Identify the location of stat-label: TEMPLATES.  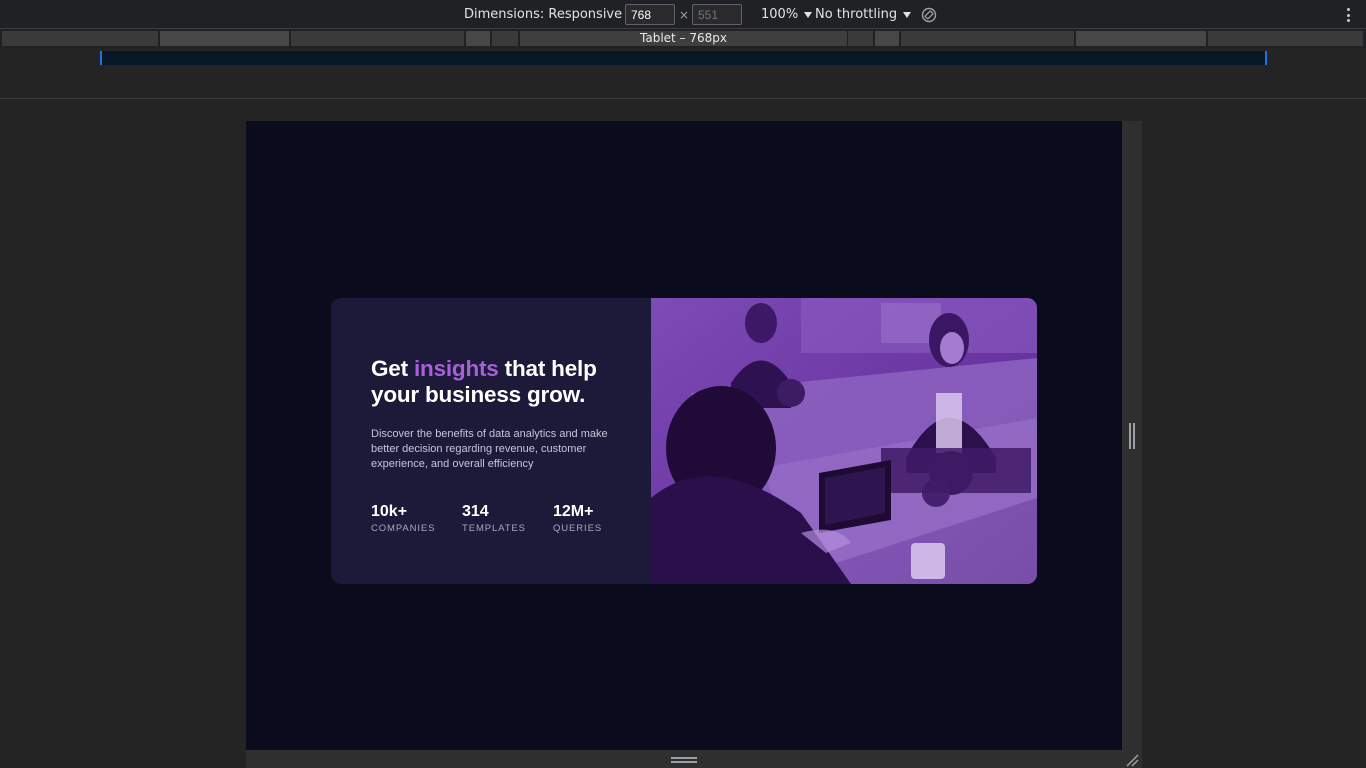
(494, 528).